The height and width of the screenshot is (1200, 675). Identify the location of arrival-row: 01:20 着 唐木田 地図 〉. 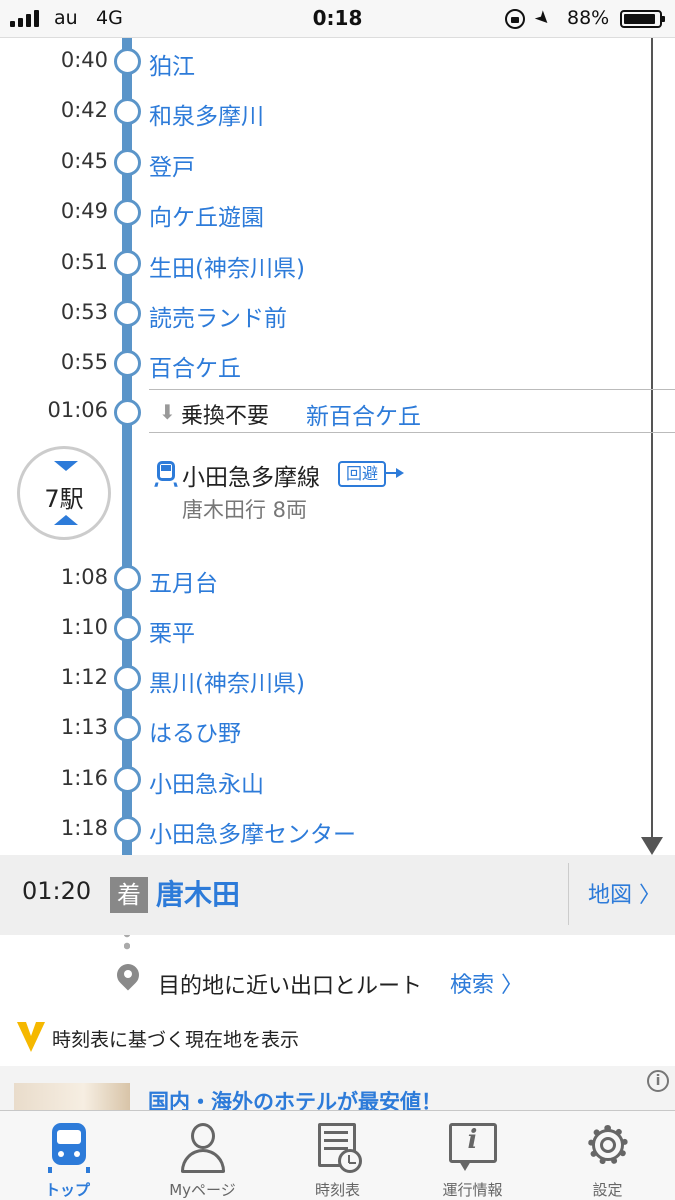
(337, 895).